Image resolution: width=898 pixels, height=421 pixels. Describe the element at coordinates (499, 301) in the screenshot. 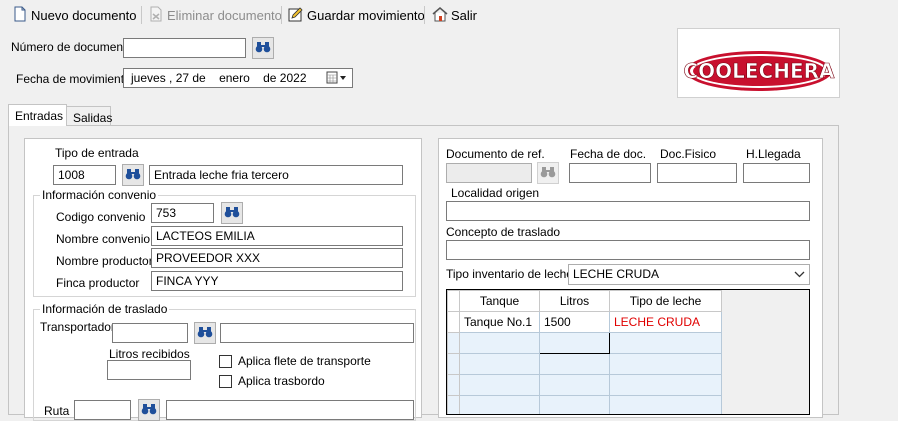

I see `column-header-tanque: Tanque` at that location.